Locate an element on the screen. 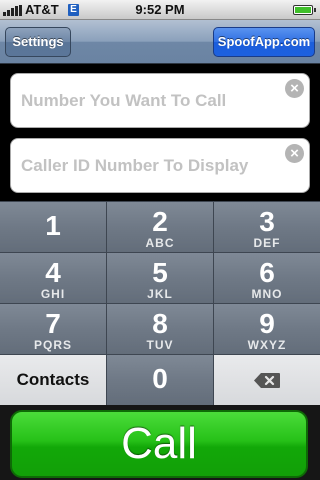 Image resolution: width=320 pixels, height=480 pixels. contacts-label: Contacts is located at coordinates (53, 379).